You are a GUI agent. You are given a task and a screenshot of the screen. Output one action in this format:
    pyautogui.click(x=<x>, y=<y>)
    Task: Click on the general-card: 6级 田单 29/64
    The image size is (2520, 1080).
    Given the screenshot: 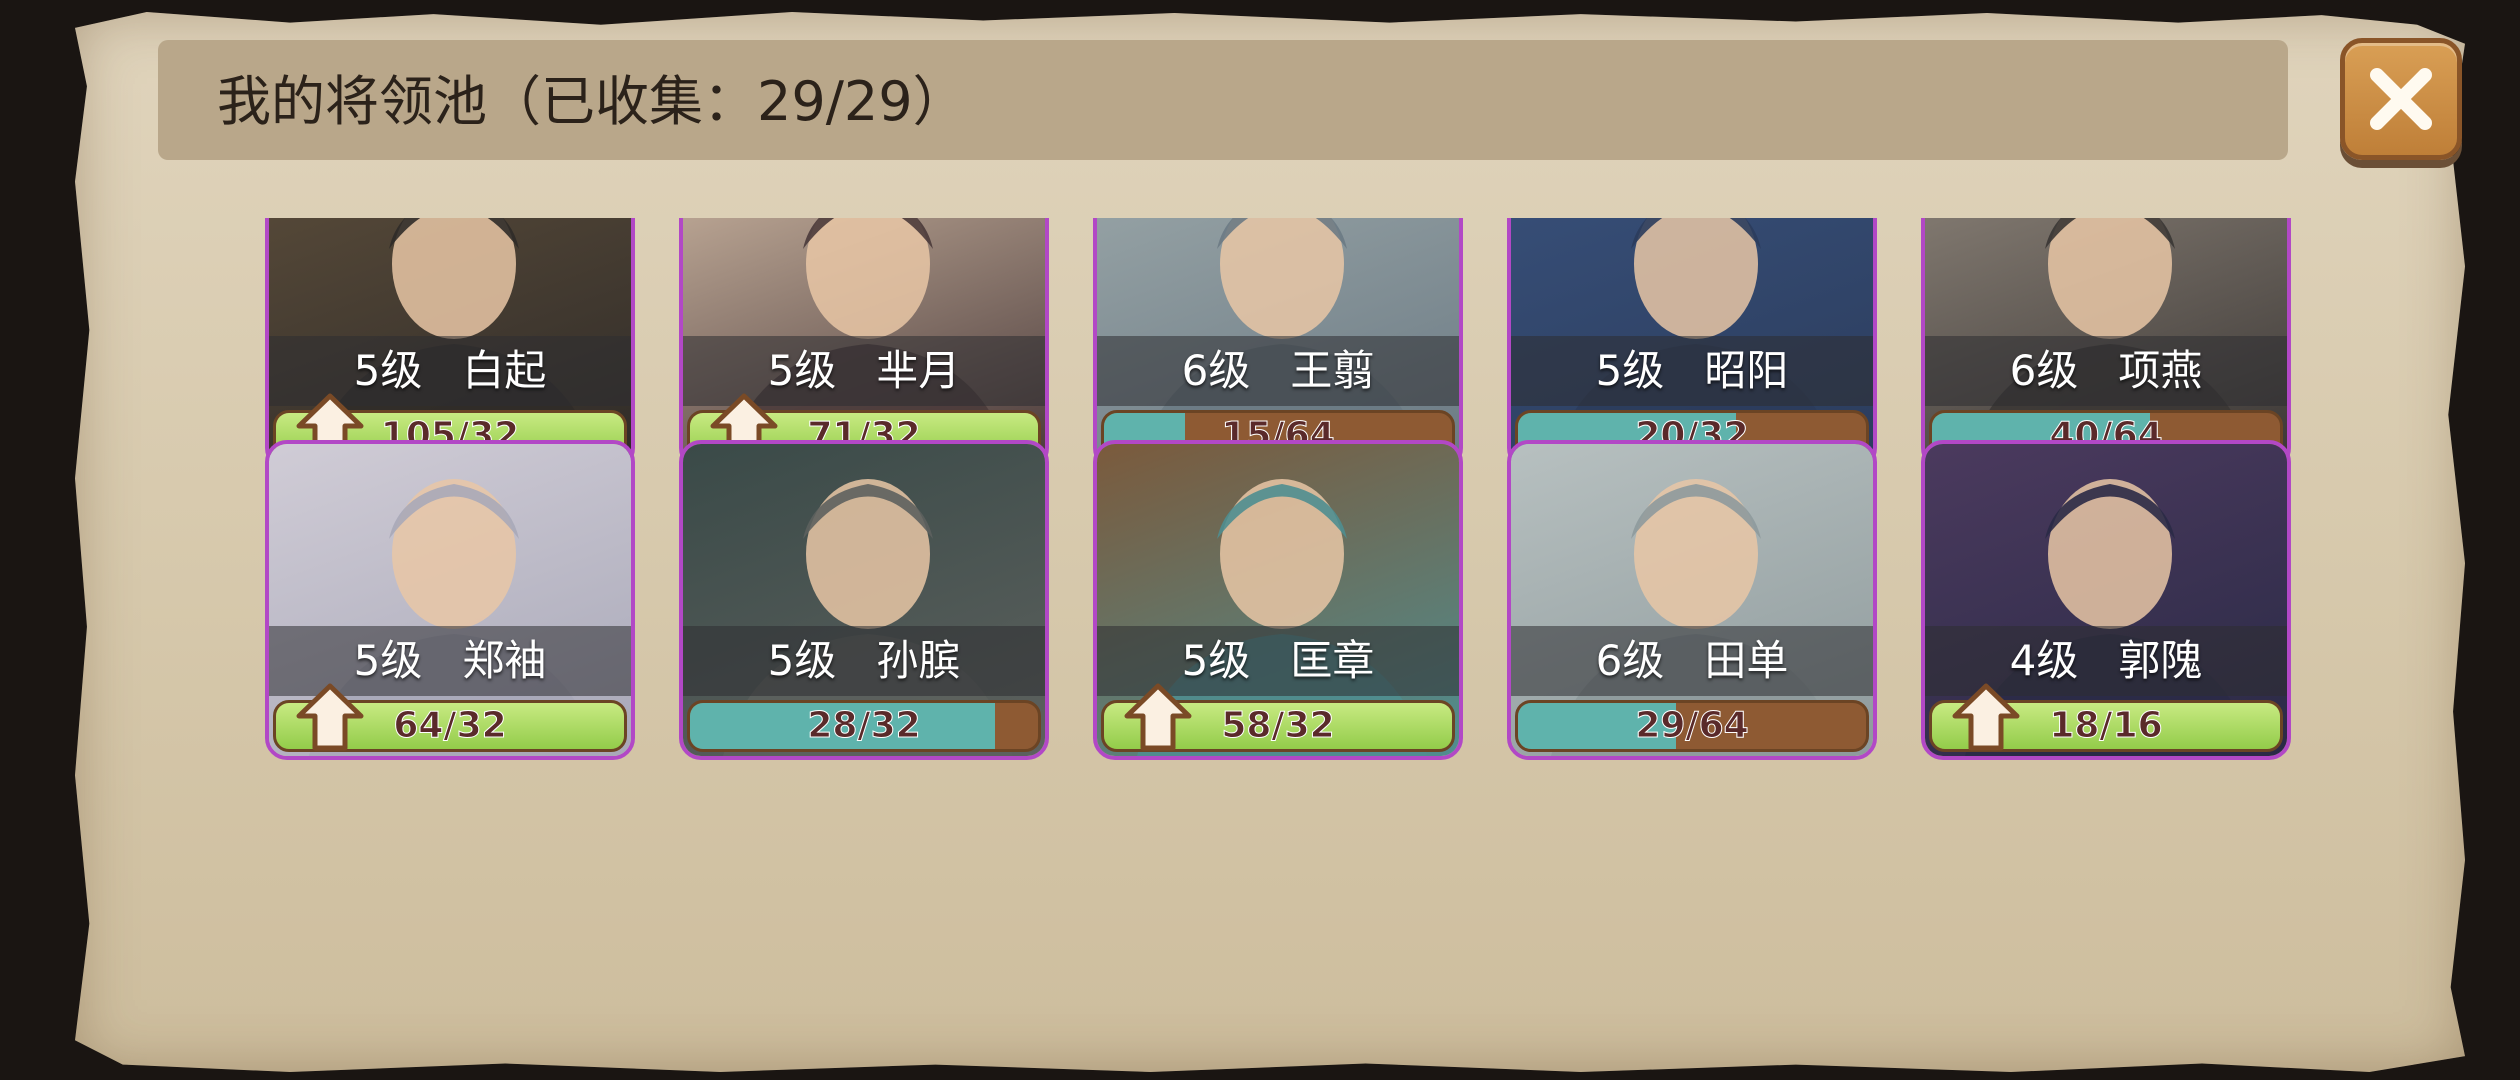 What is the action you would take?
    pyautogui.click(x=1692, y=600)
    